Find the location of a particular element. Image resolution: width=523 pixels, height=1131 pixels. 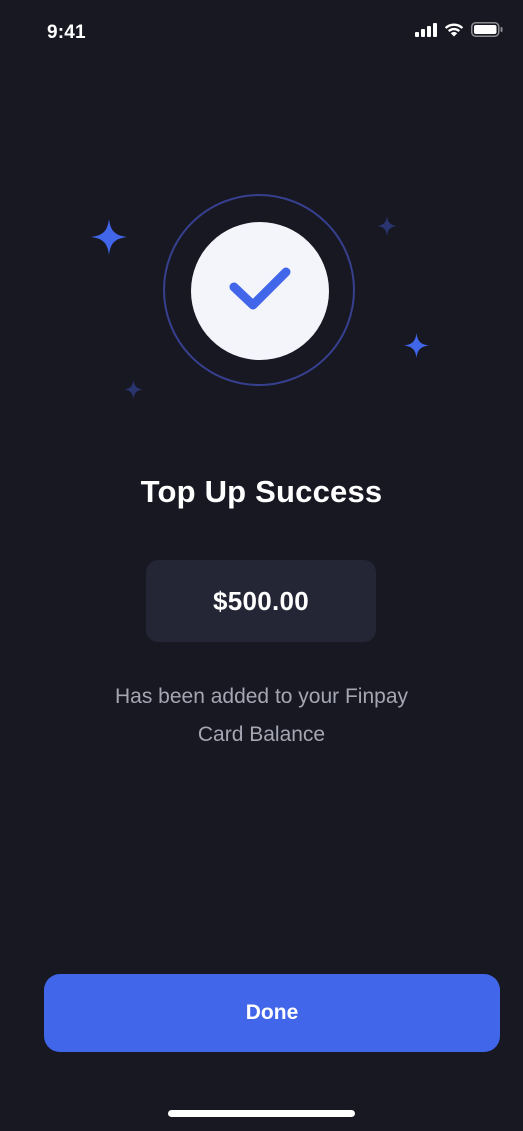

done-button: Done is located at coordinates (272, 1013).